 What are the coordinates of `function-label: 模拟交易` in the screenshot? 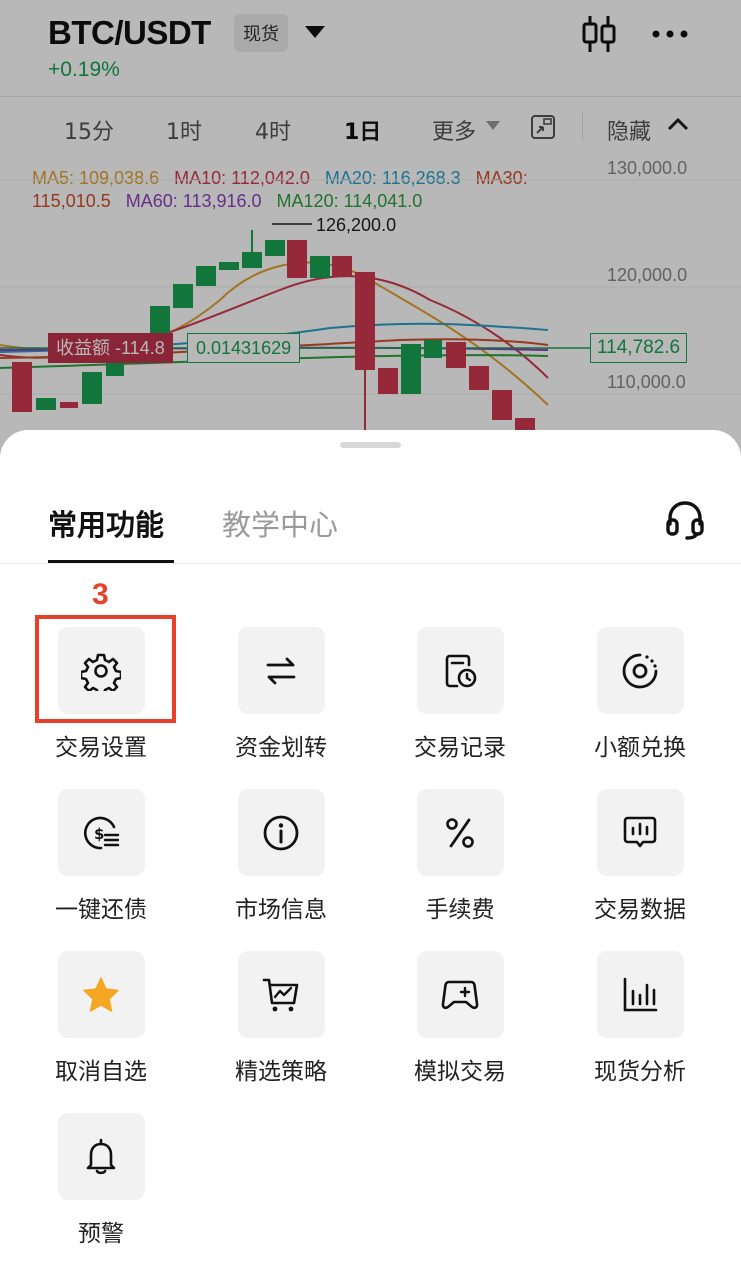 It's located at (460, 1072).